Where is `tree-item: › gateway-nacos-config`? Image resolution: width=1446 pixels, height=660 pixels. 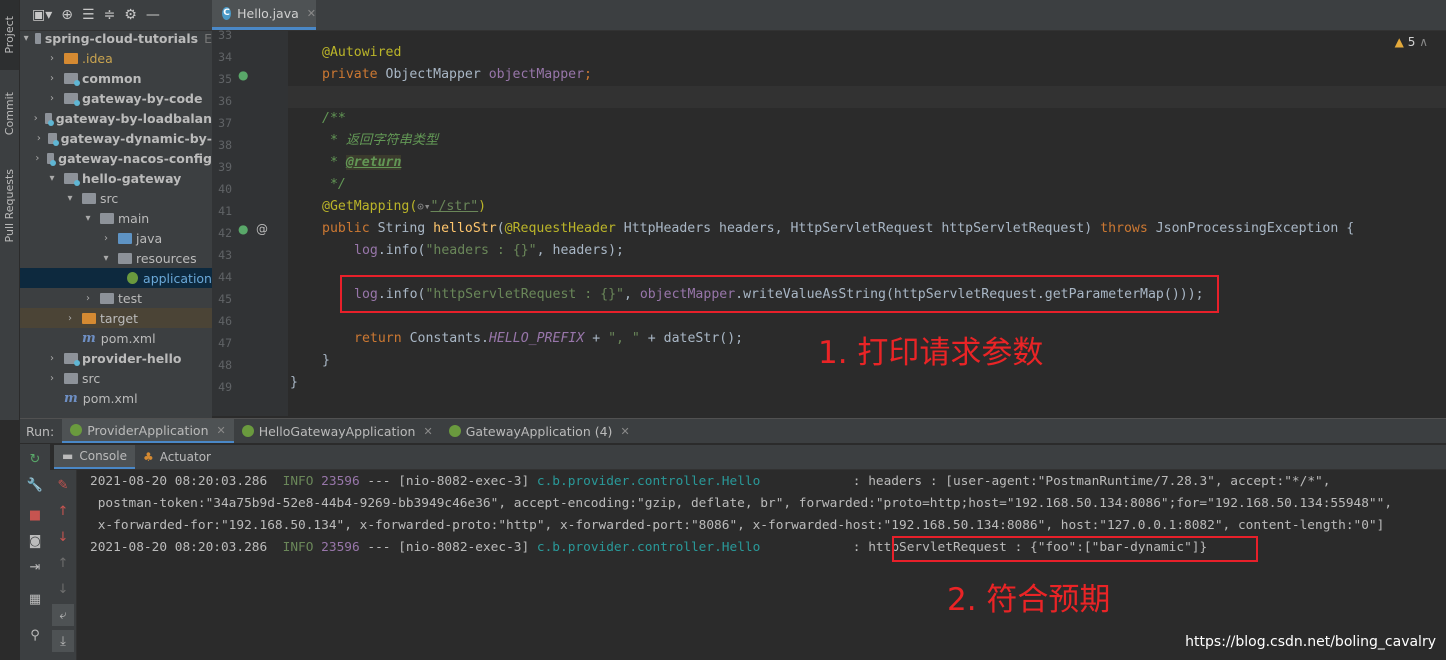 tree-item: › gateway-nacos-config is located at coordinates (116, 158).